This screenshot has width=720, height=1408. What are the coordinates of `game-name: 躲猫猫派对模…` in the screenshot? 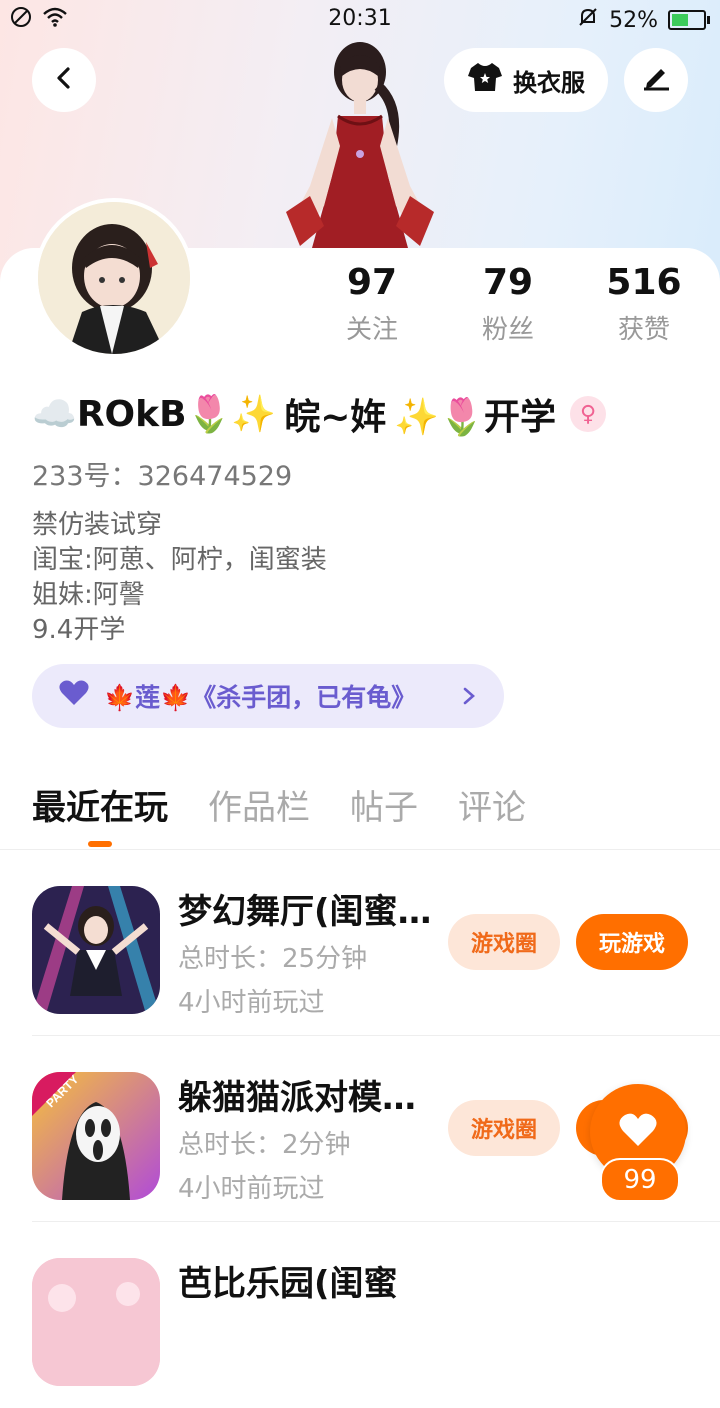 It's located at (297, 1098).